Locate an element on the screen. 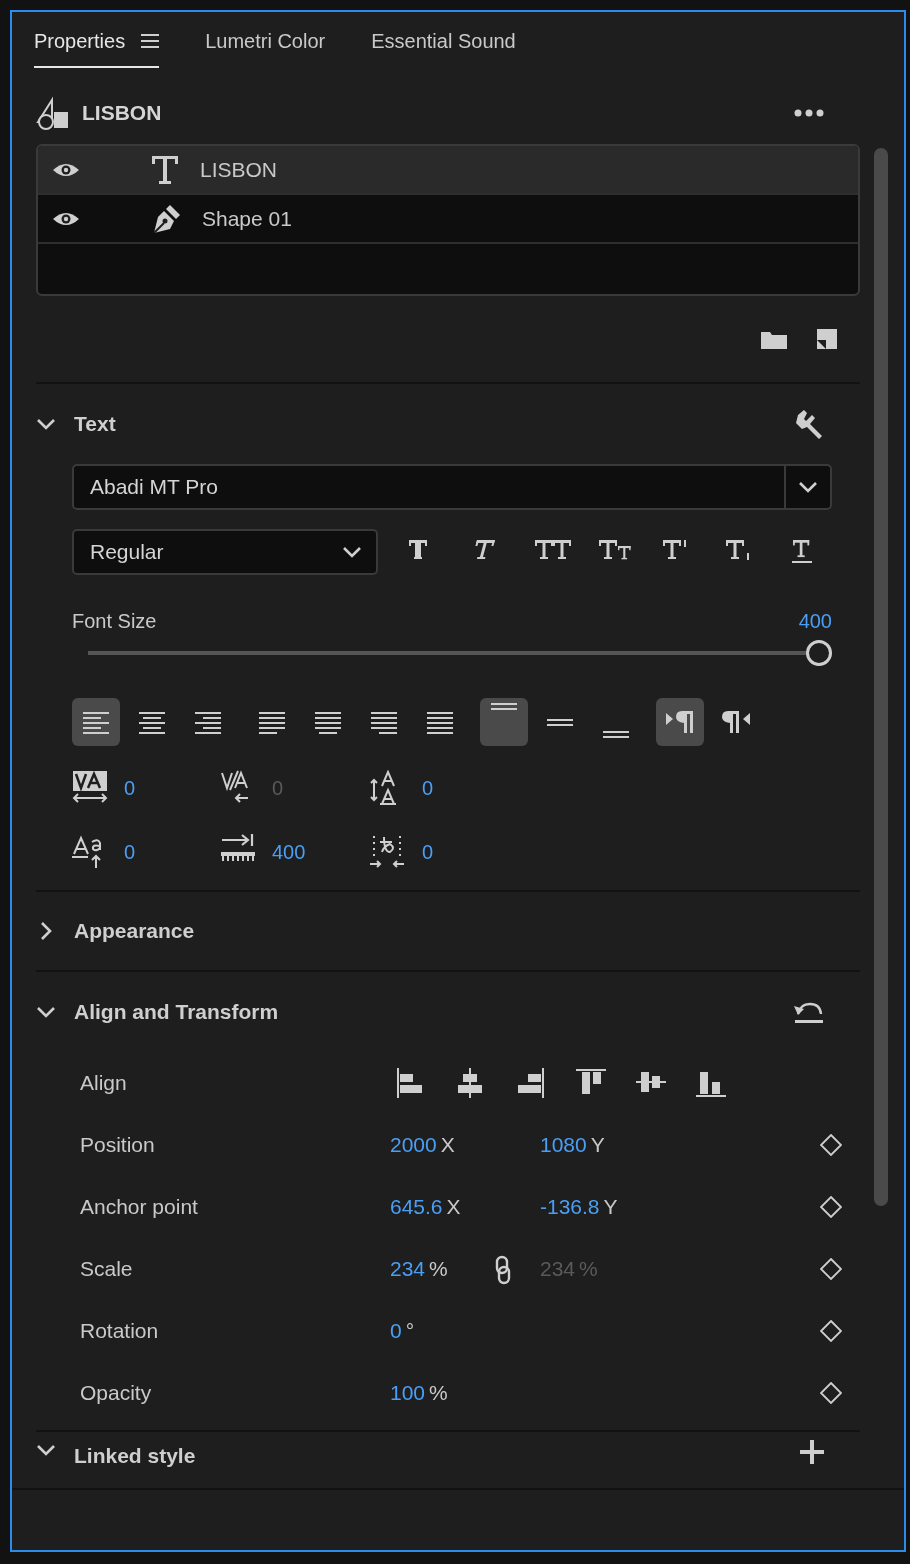 This screenshot has width=910, height=1564. panel-tab: Essential Sound is located at coordinates (443, 46).